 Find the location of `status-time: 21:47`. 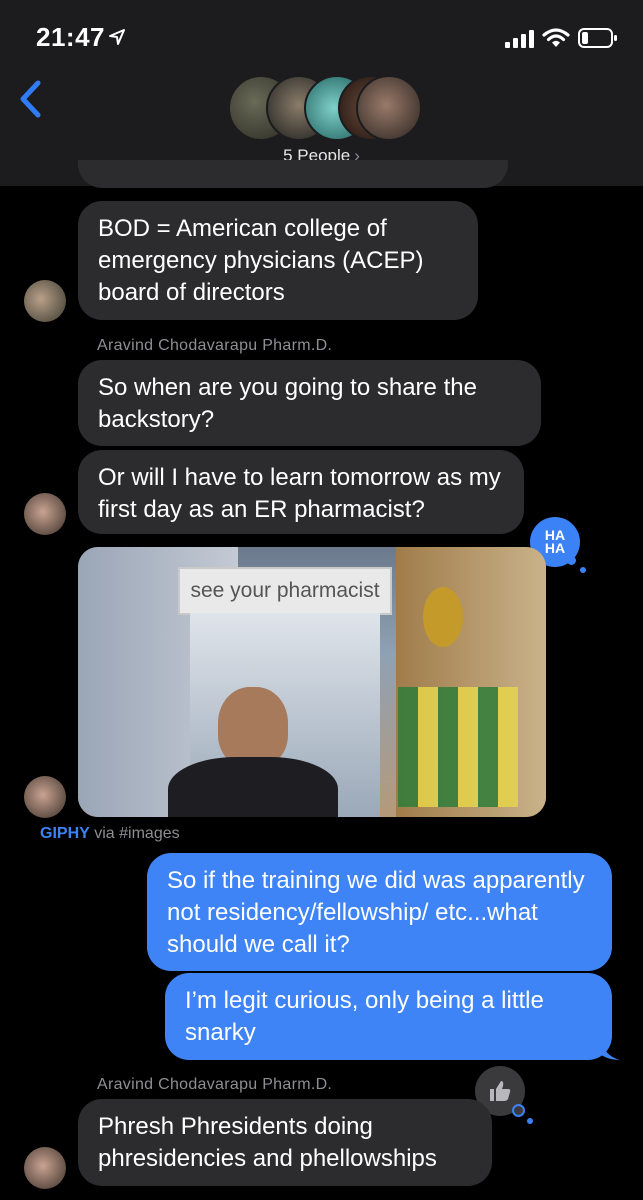

status-time: 21:47 is located at coordinates (70, 37).